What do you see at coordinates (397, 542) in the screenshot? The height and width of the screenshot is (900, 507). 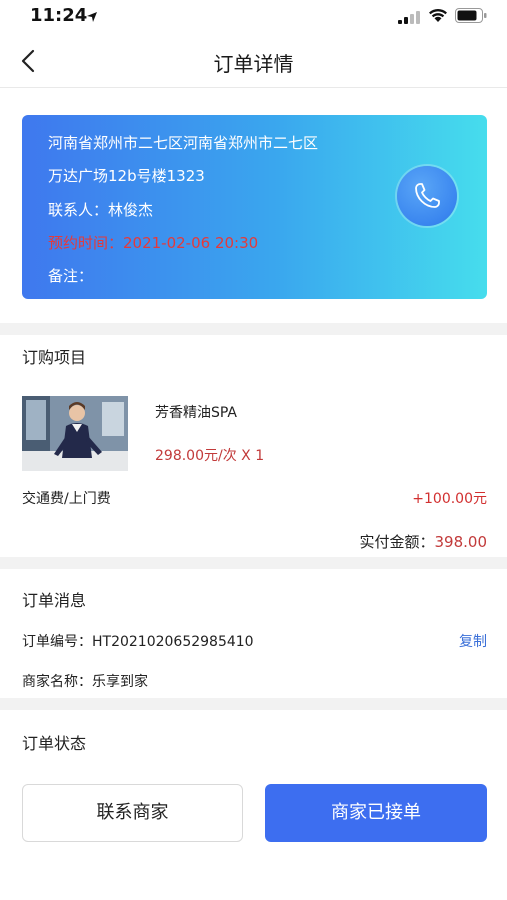 I see `total-label: 实付金额：` at bounding box center [397, 542].